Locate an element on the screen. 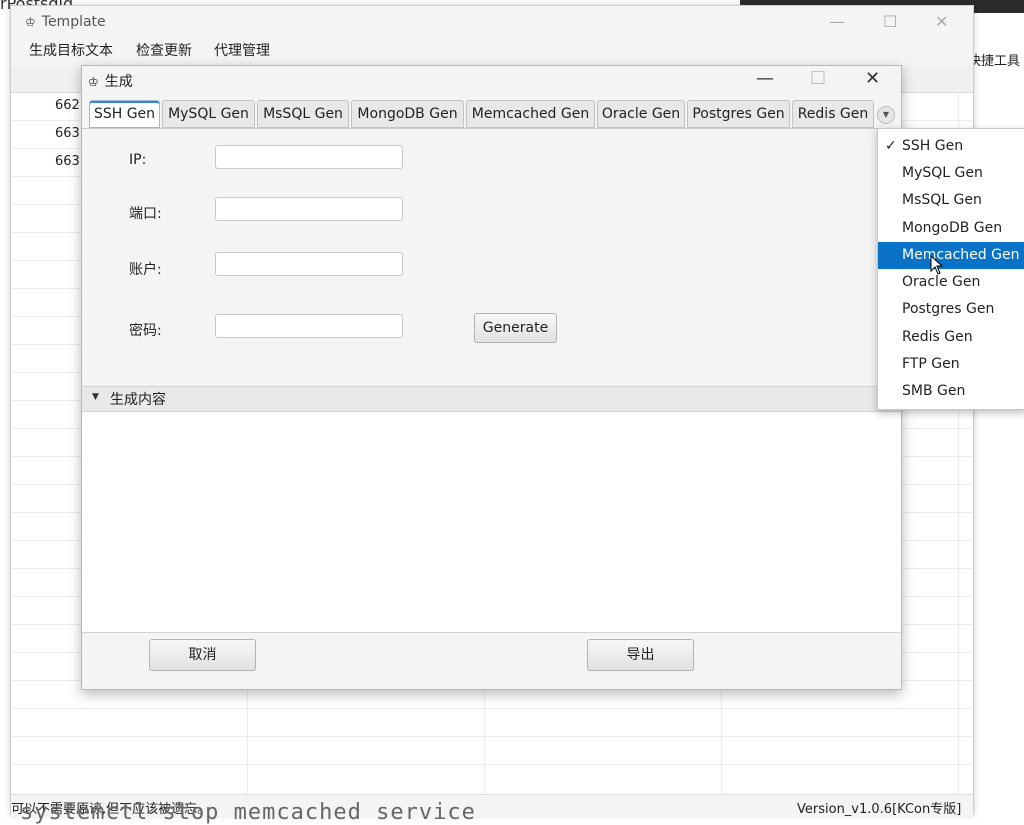 Image resolution: width=1024 pixels, height=825 pixels. close-button: ✕ is located at coordinates (941, 21).